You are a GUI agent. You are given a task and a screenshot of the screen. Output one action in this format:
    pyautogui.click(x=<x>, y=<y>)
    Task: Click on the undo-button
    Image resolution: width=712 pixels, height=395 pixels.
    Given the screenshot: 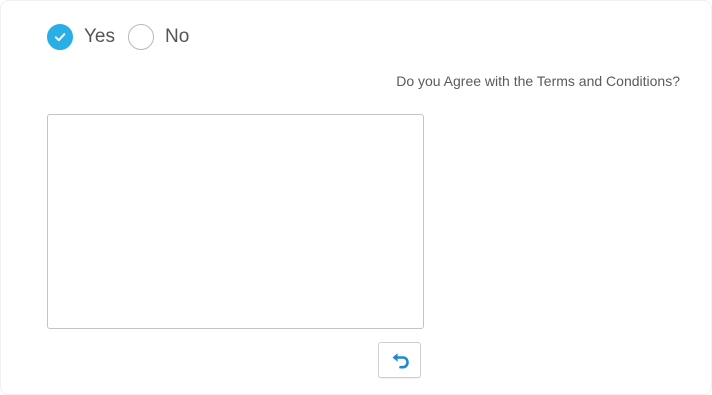 What is the action you would take?
    pyautogui.click(x=399, y=360)
    